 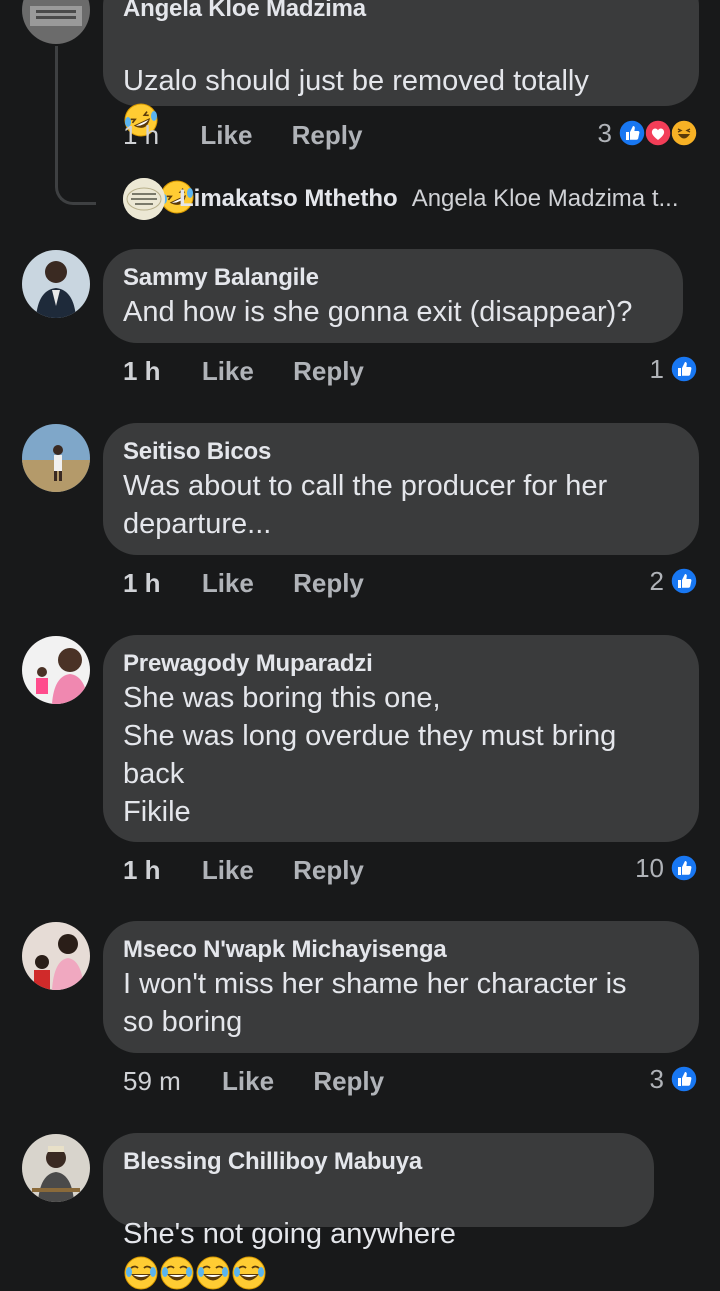 I want to click on reaction-summary: 2, so click(x=674, y=581).